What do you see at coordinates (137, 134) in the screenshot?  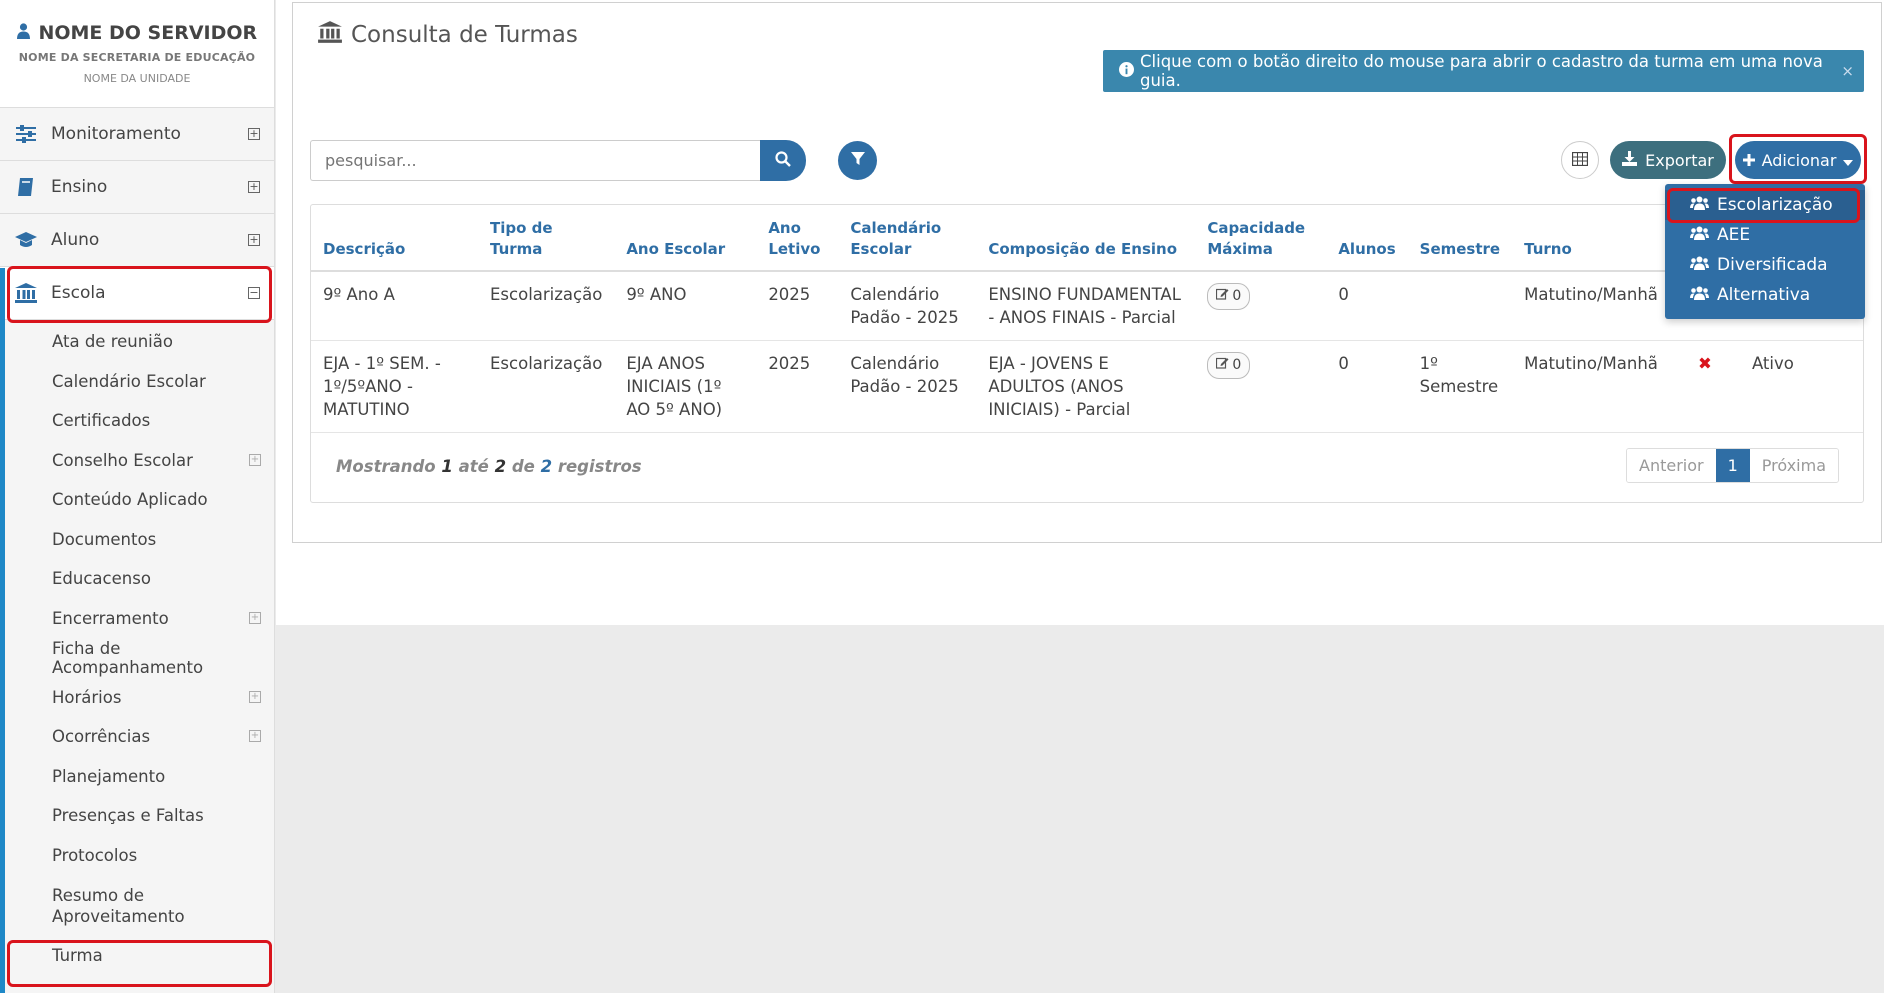 I see `menu-item-monitoramento: Monitoramento +` at bounding box center [137, 134].